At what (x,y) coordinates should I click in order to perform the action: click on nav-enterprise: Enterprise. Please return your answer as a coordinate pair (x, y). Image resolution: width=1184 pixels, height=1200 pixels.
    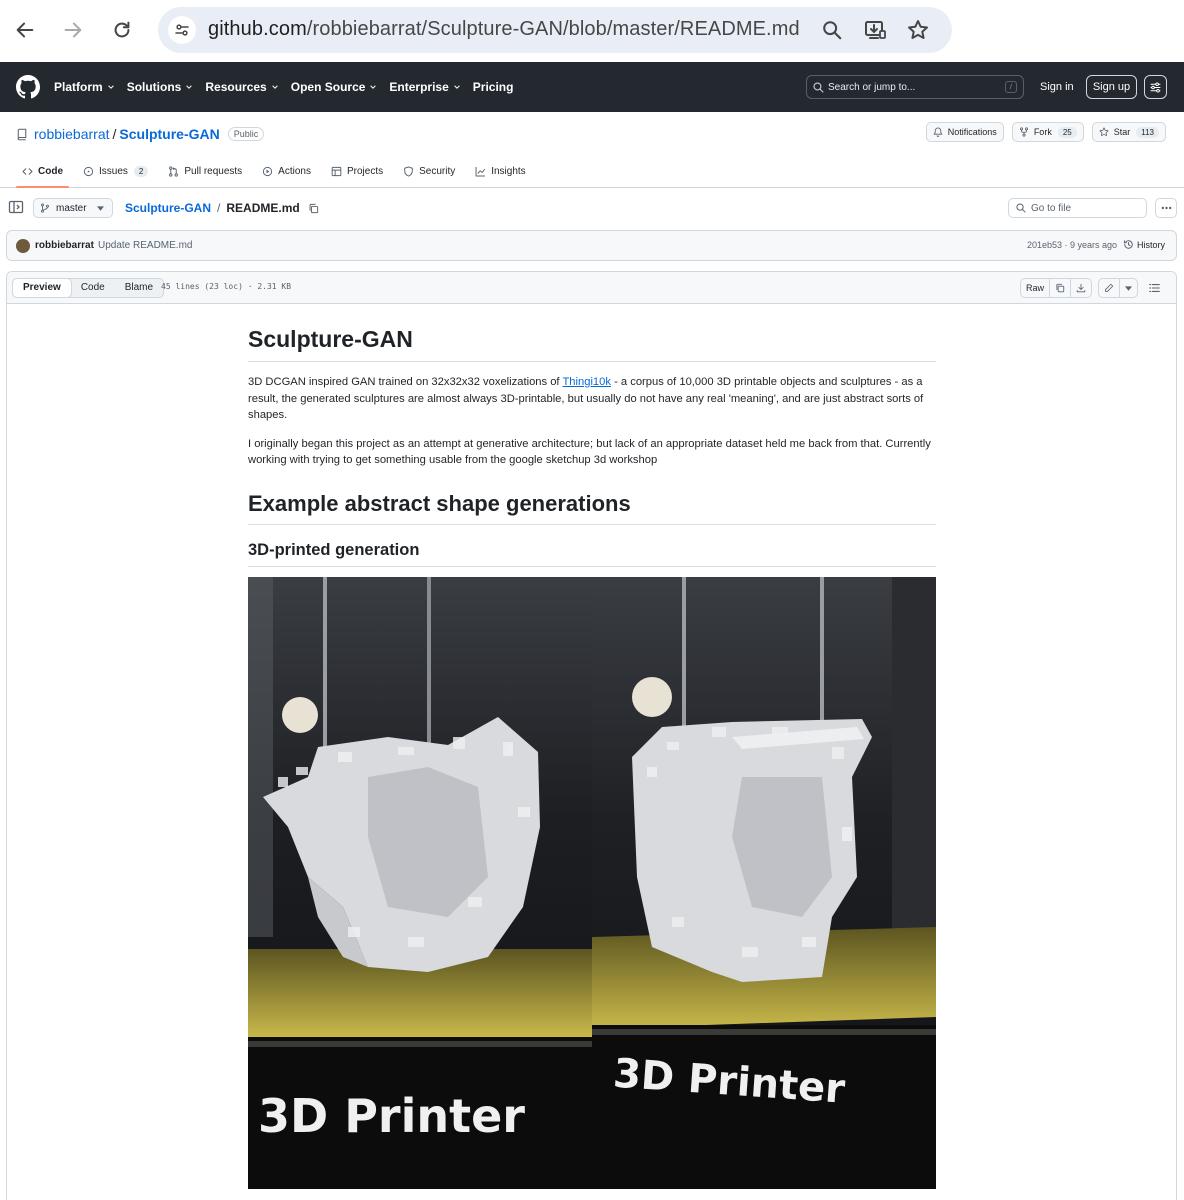
    Looking at the image, I should click on (424, 87).